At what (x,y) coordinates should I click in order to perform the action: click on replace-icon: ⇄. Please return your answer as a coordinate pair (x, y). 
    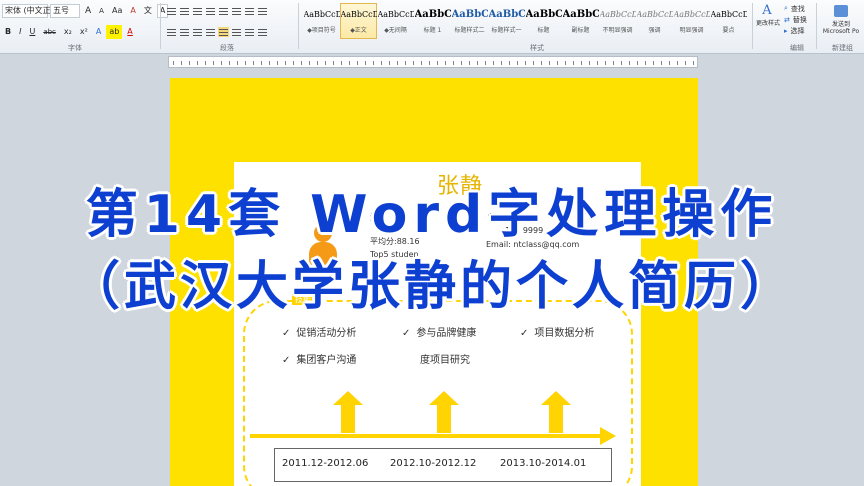
    Looking at the image, I should click on (787, 19).